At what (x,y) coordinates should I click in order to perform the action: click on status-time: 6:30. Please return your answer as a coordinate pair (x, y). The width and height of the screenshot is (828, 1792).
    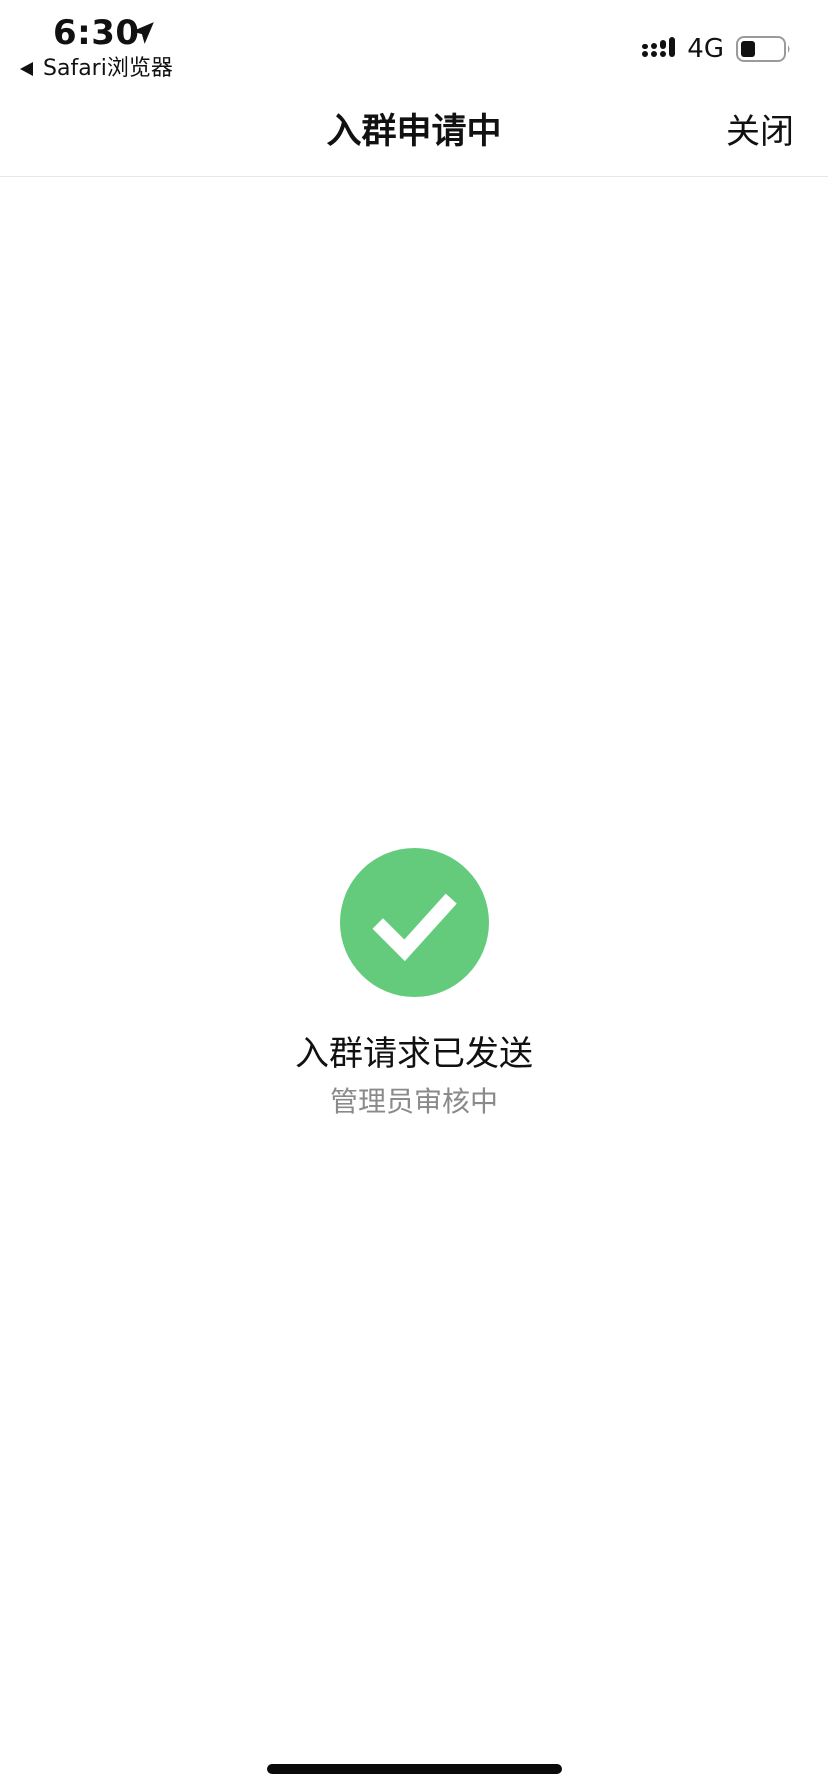
    Looking at the image, I should click on (96, 33).